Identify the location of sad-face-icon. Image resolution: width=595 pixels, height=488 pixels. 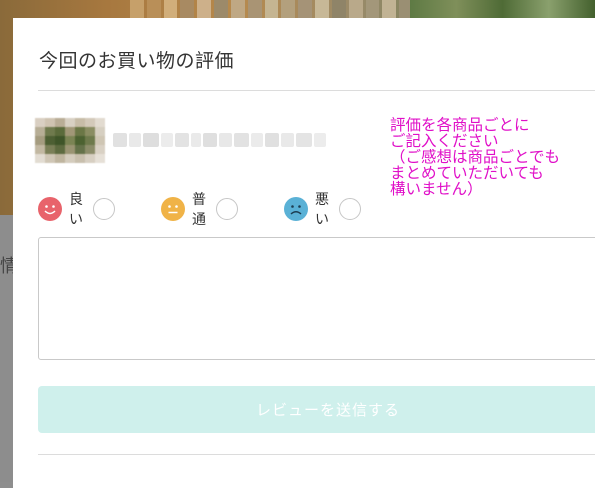
(296, 209).